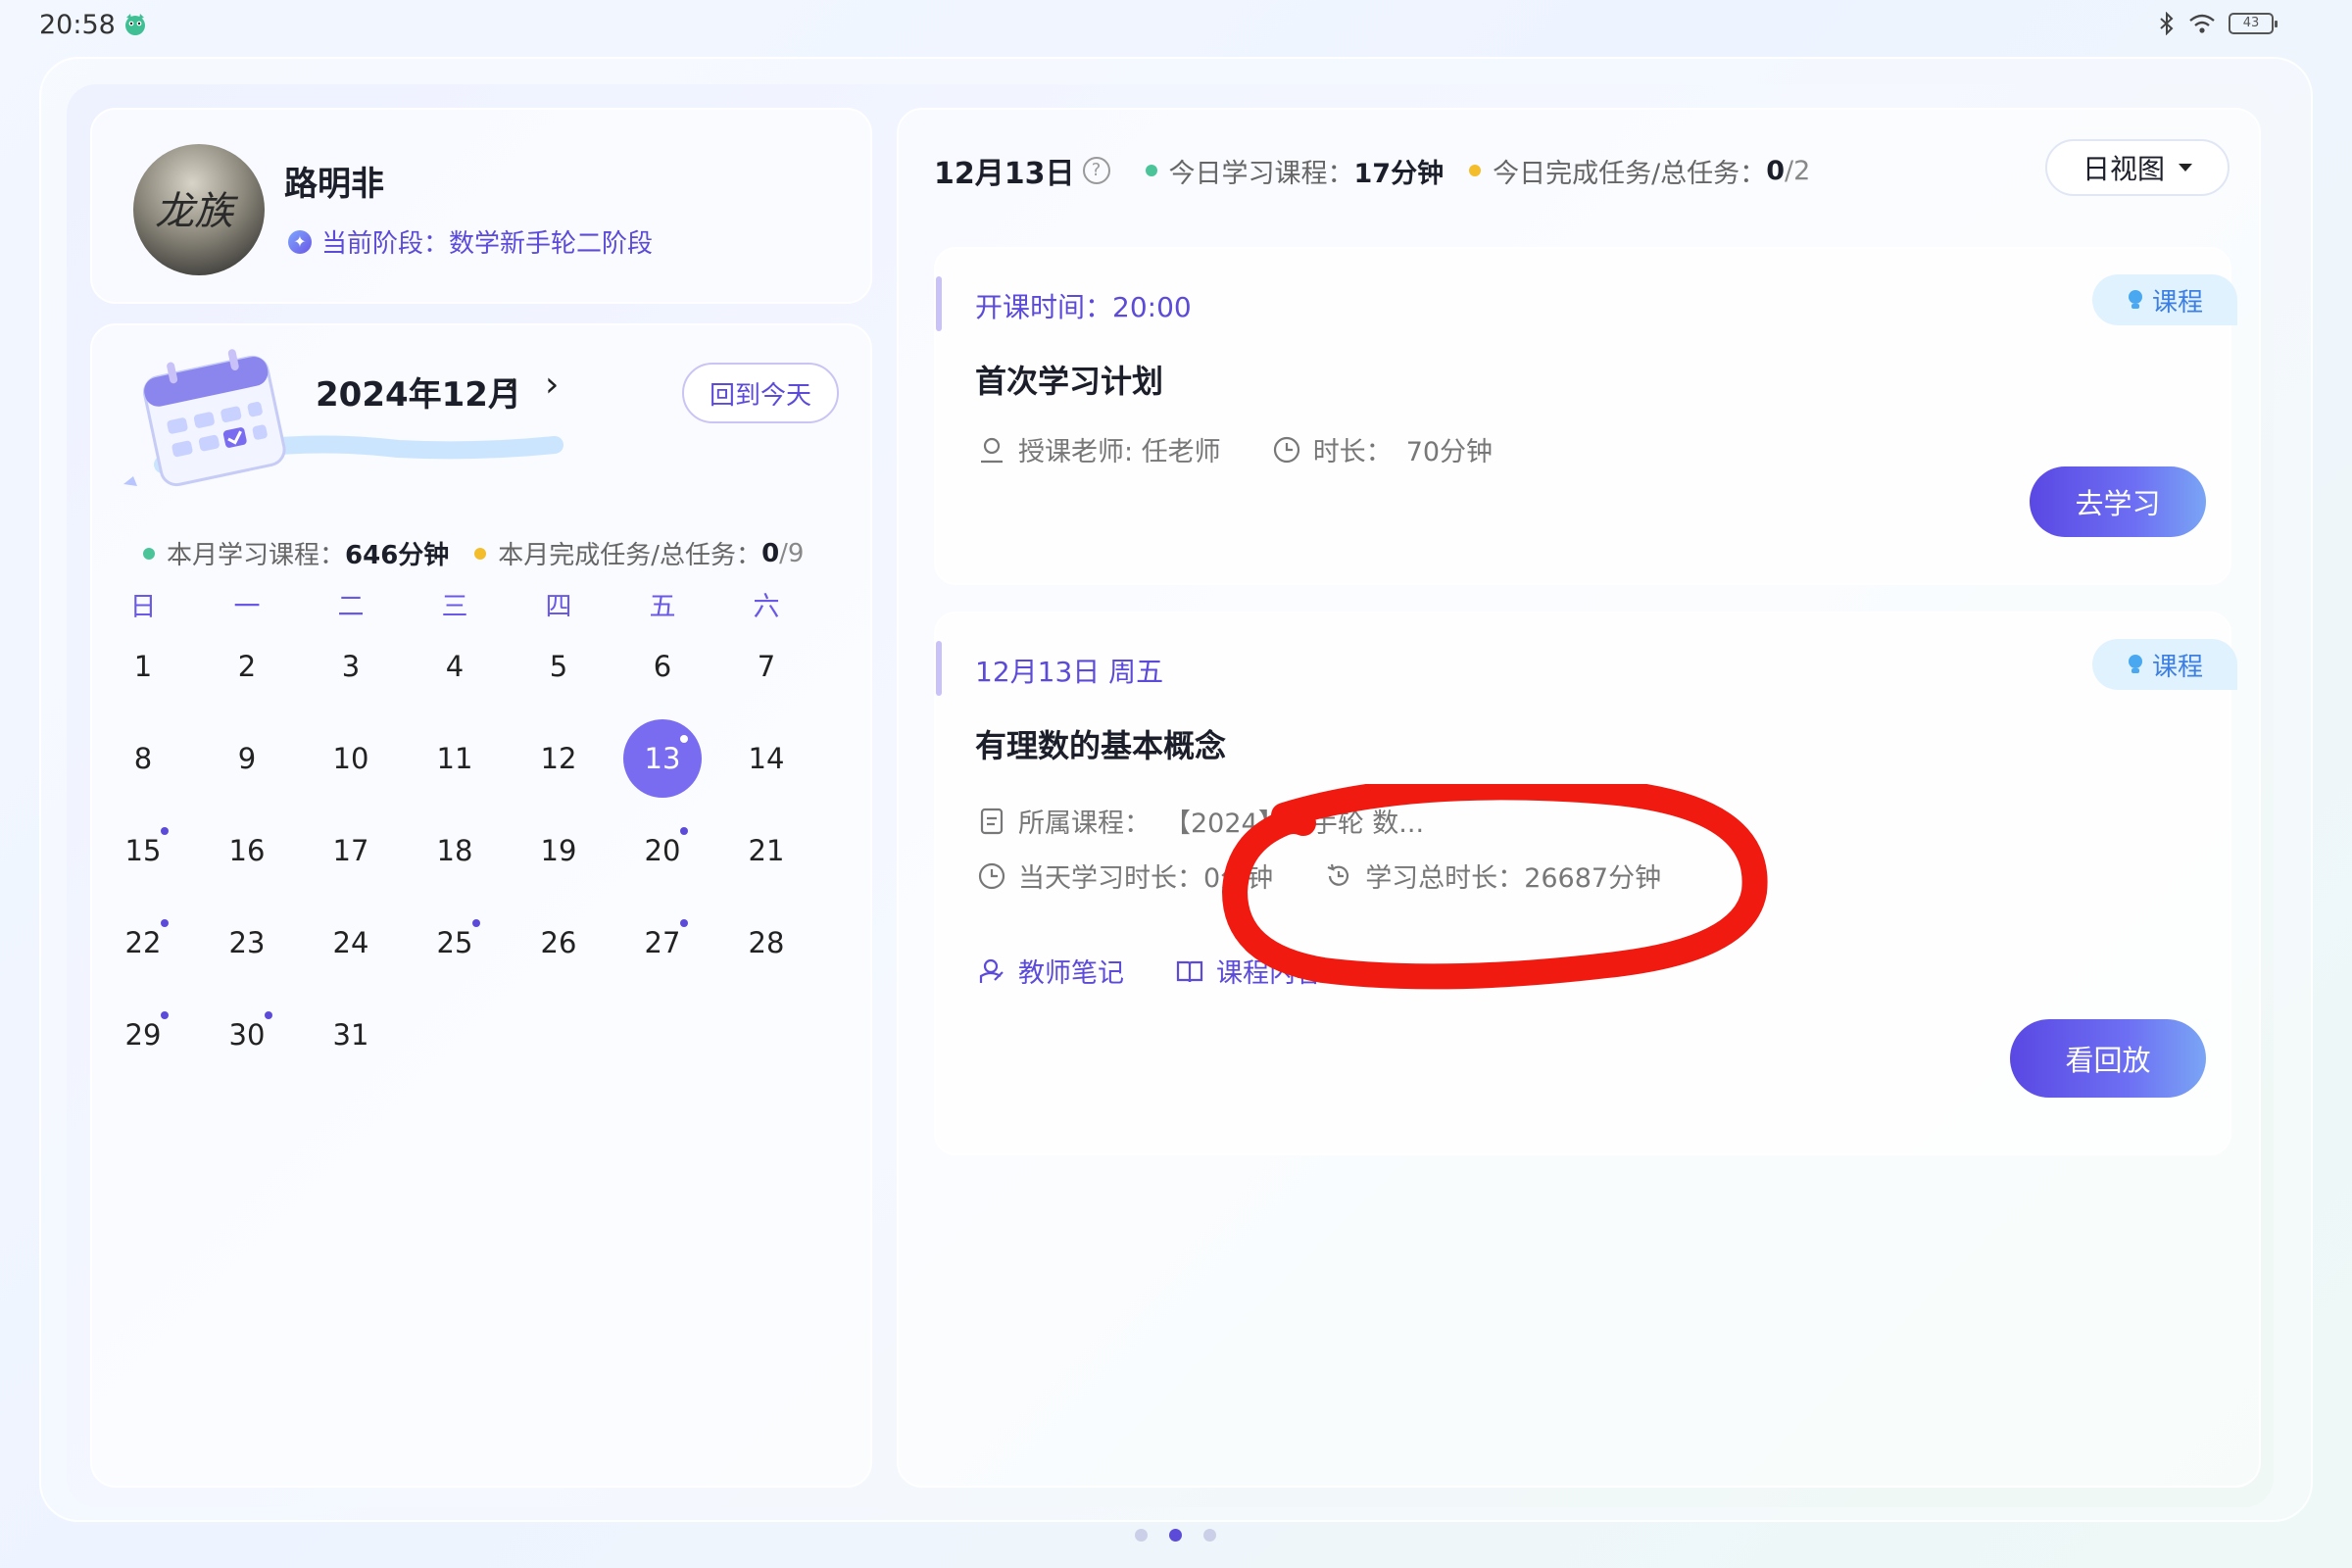  I want to click on bluetooth-icon, so click(2167, 23).